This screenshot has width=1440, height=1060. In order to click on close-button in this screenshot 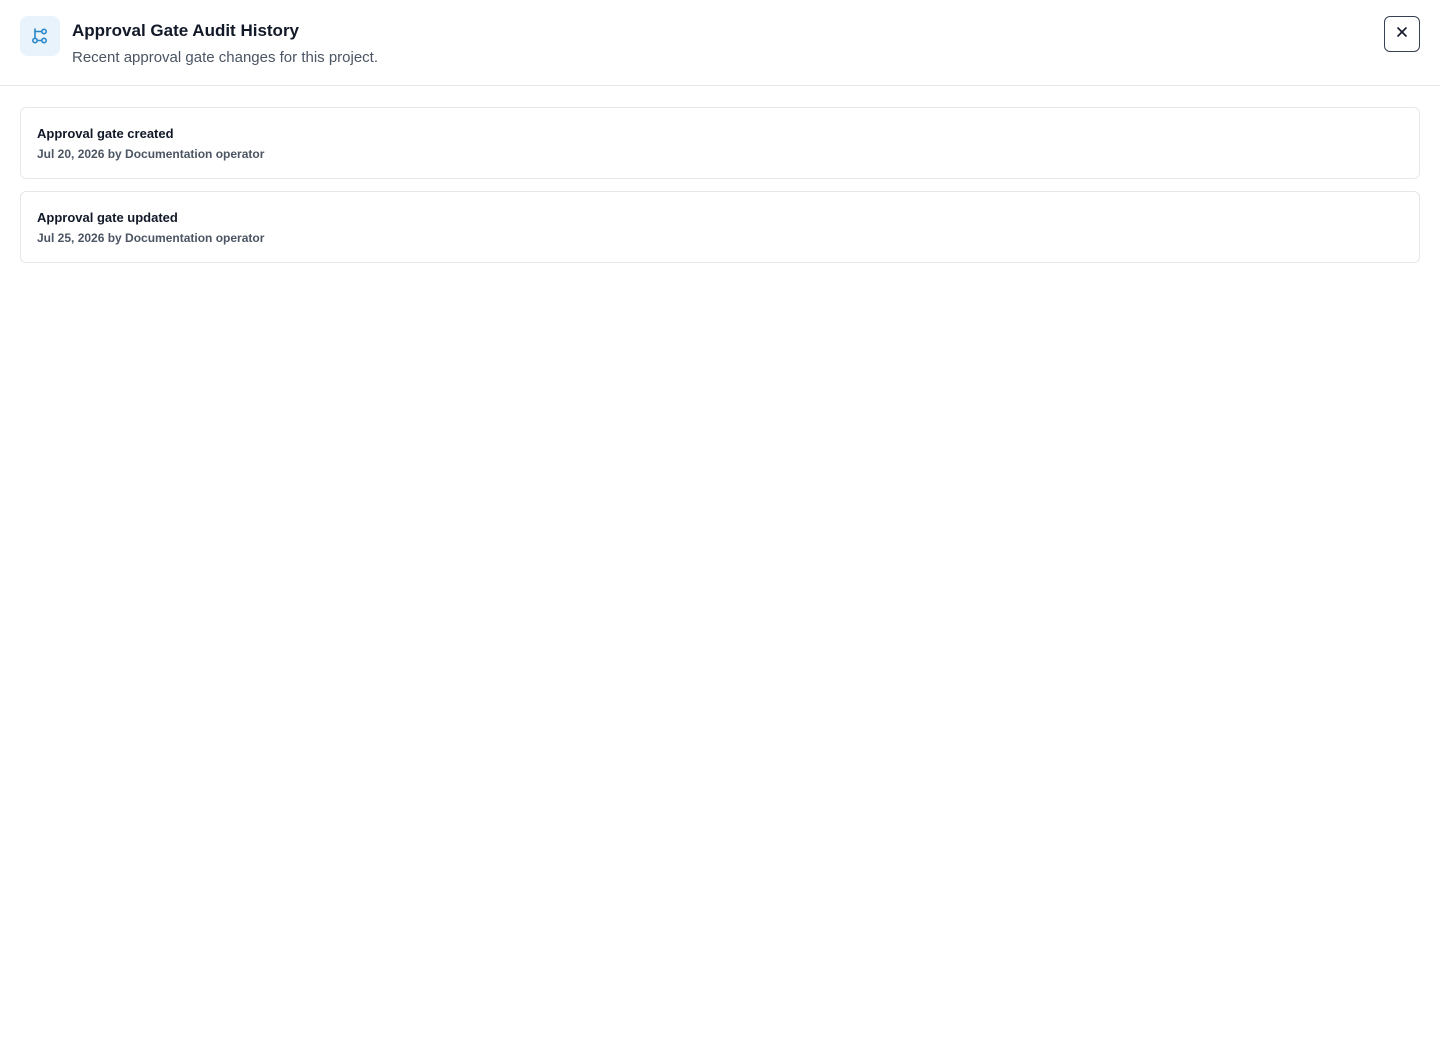, I will do `click(1402, 34)`.